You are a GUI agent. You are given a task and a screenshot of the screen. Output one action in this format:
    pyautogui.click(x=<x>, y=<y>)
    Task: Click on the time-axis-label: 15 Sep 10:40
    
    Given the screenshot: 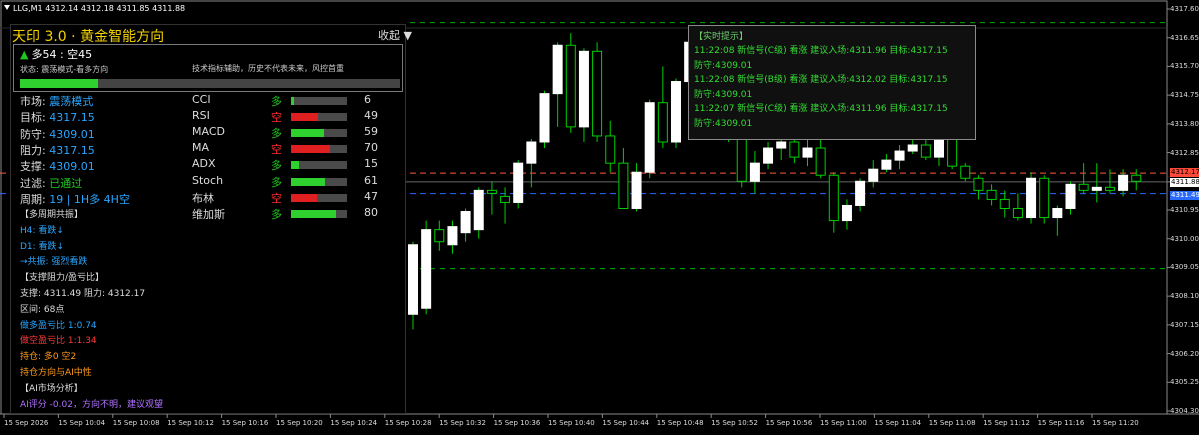 What is the action you would take?
    pyautogui.click(x=571, y=423)
    